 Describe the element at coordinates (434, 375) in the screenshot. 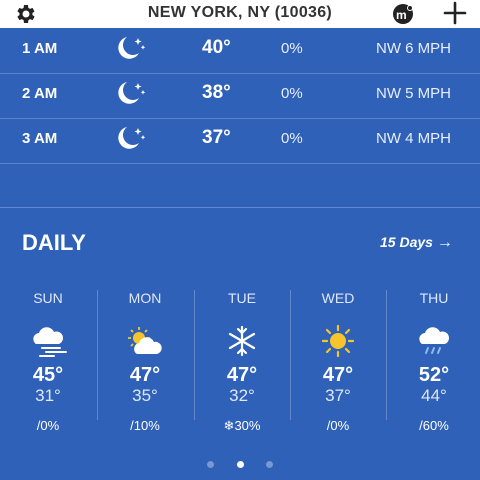

I see `day-high: 52°` at that location.